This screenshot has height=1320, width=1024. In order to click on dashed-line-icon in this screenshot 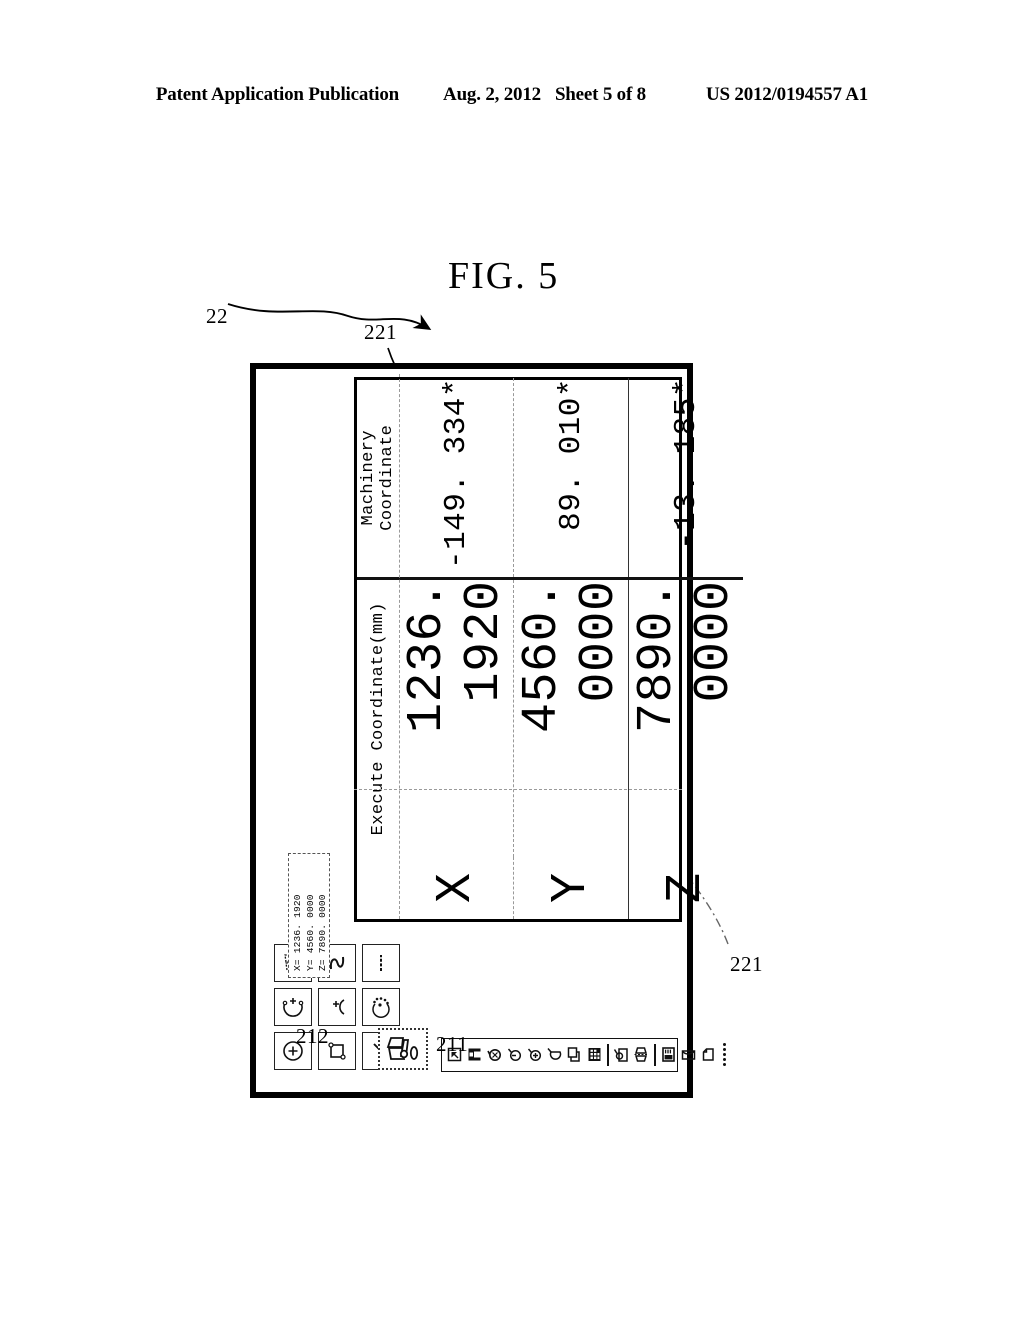, I will do `click(381, 963)`.